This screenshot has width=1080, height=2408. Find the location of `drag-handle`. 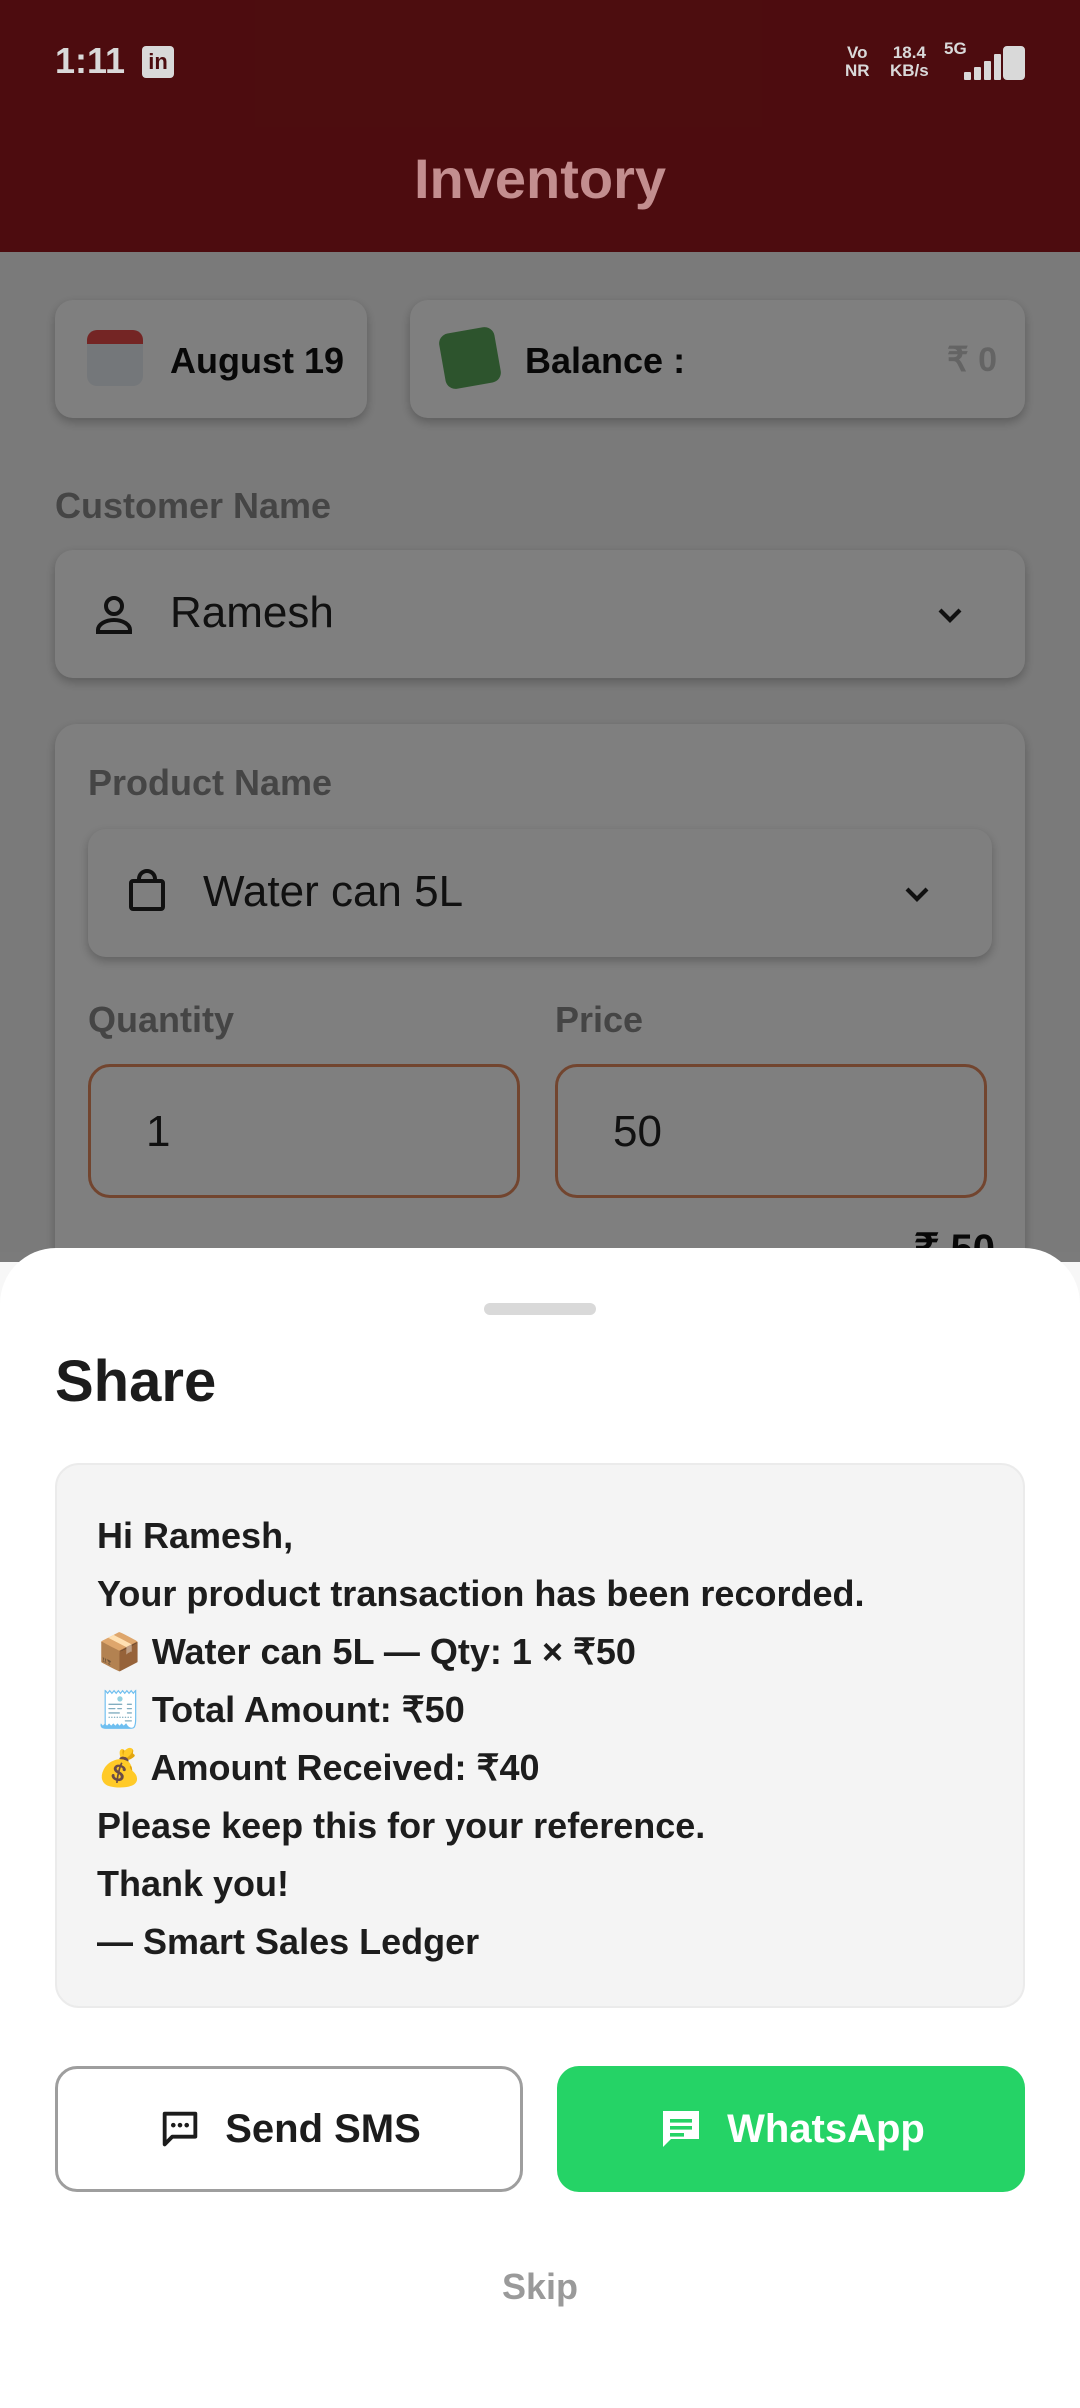

drag-handle is located at coordinates (540, 1309).